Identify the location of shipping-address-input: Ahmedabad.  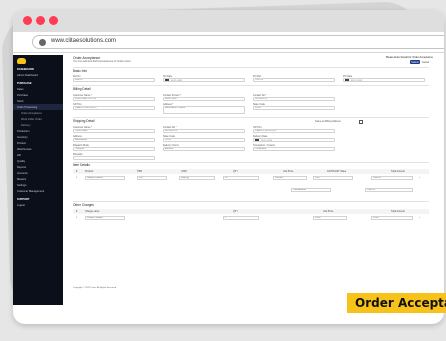
(114, 140).